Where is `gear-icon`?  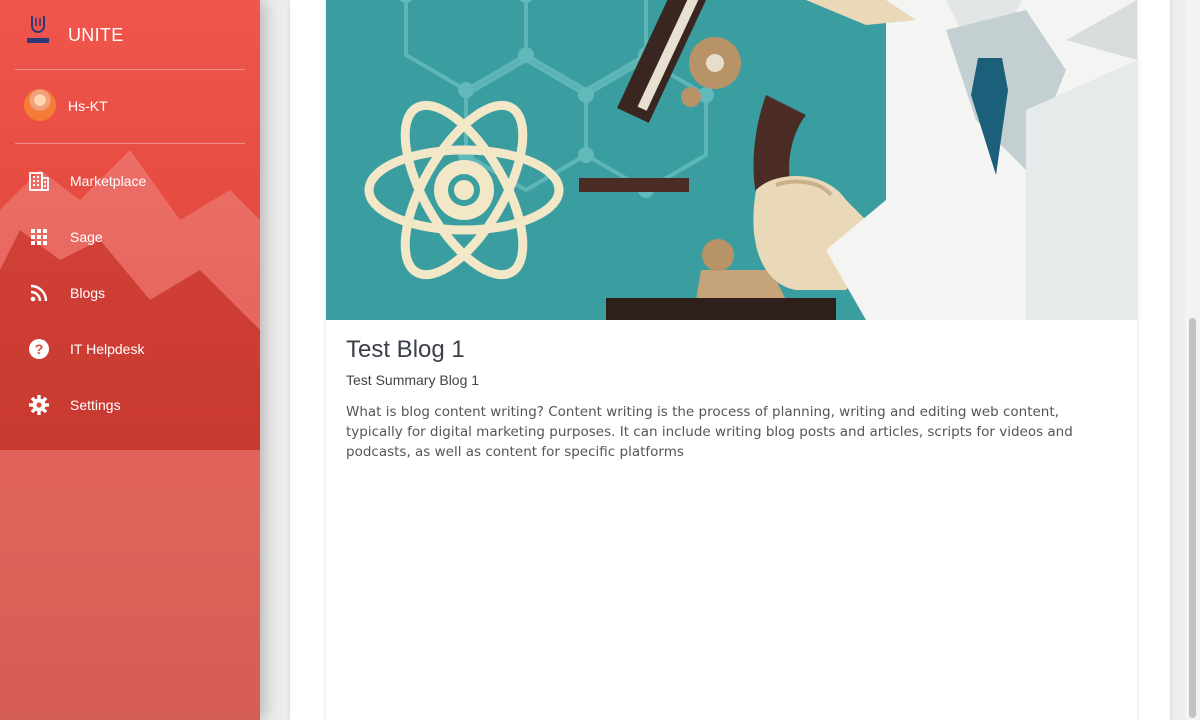 gear-icon is located at coordinates (39, 405).